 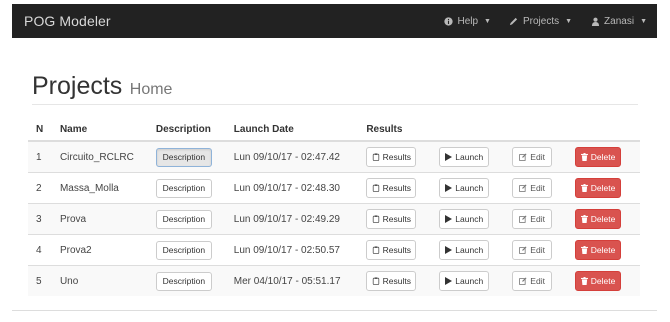 I want to click on project-name: Prova2, so click(x=99, y=250).